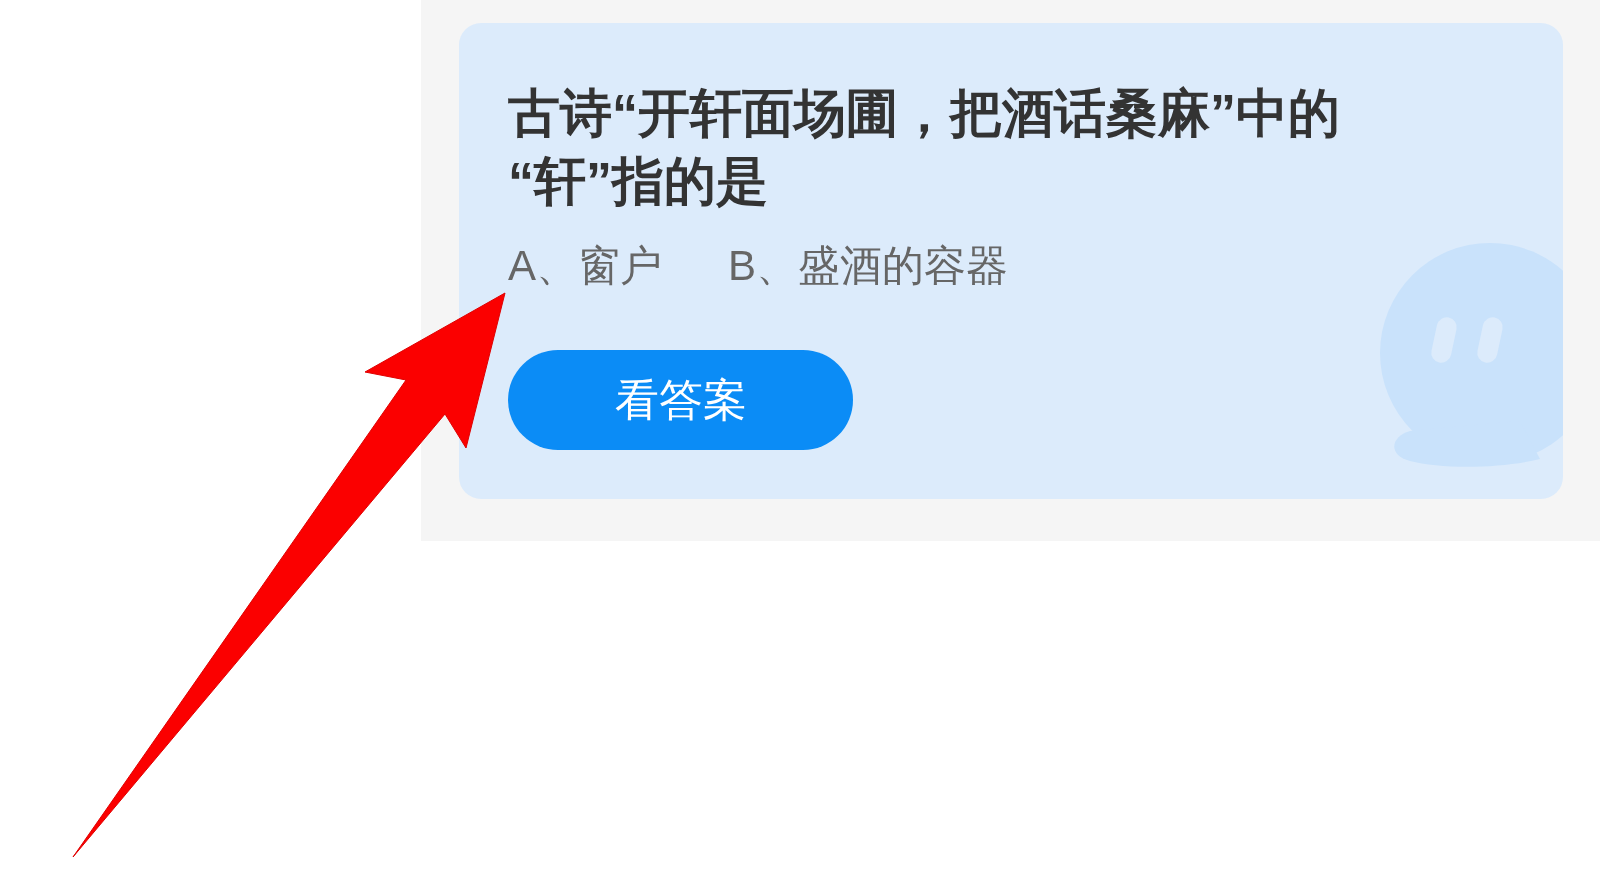 The width and height of the screenshot is (1600, 877). What do you see at coordinates (868, 266) in the screenshot?
I see `answer-option: B、盛酒的容器` at bounding box center [868, 266].